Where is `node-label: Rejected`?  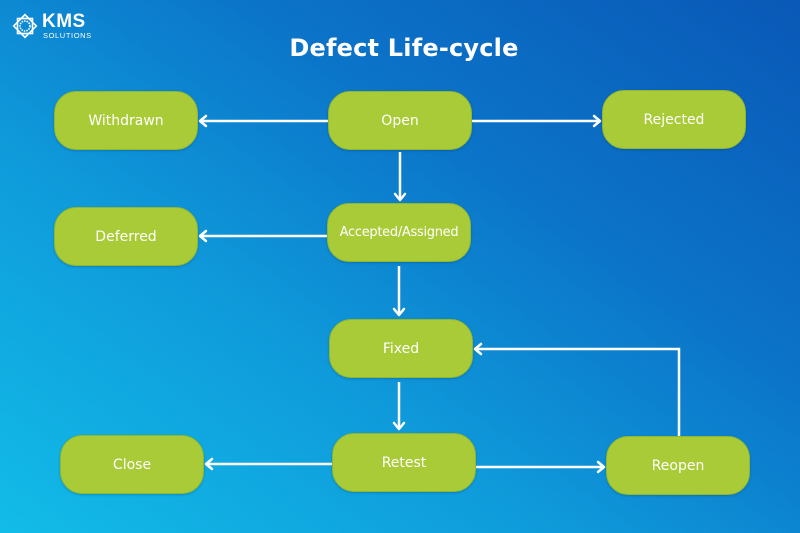 node-label: Rejected is located at coordinates (674, 119).